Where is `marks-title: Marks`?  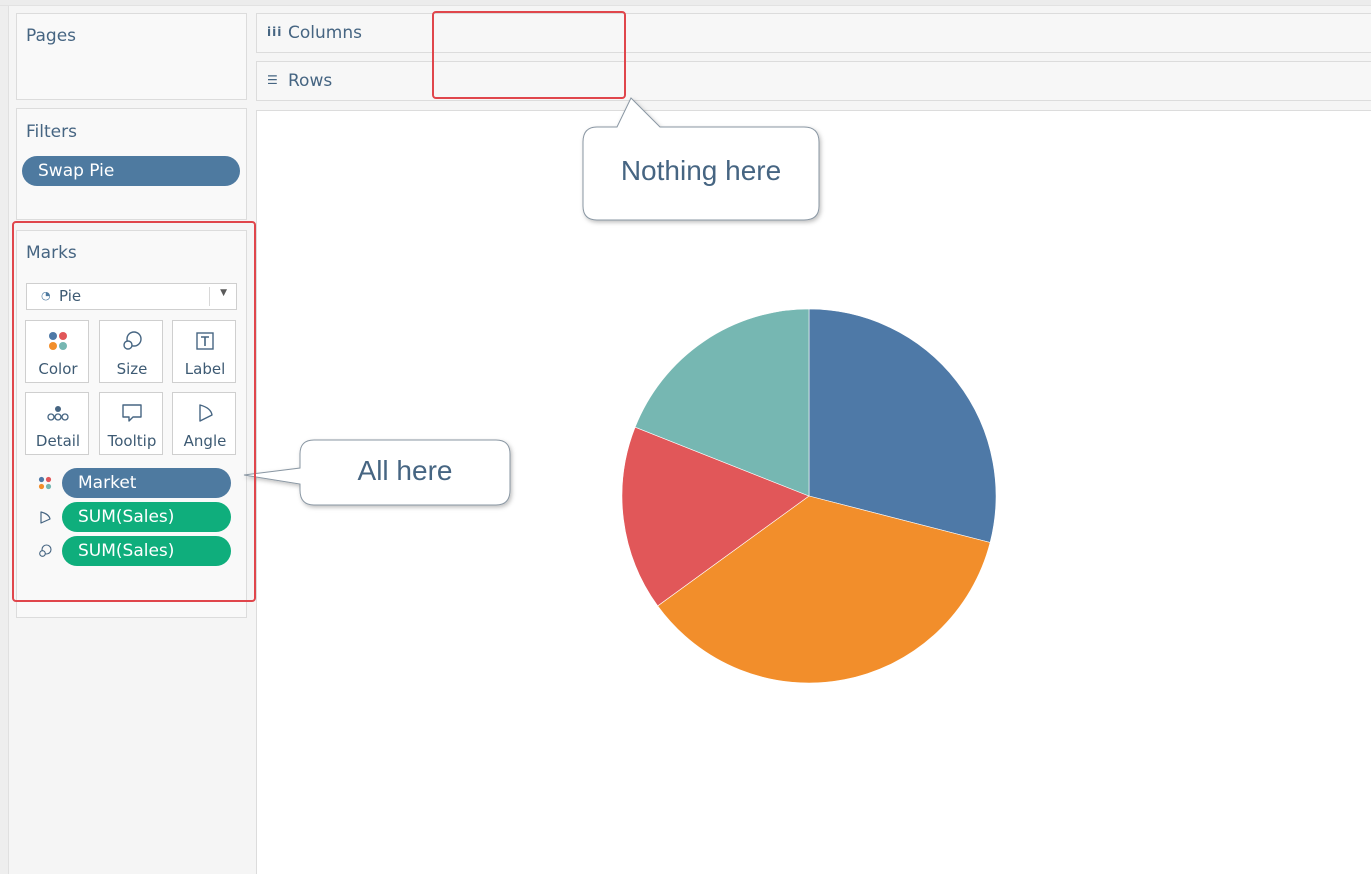
marks-title: Marks is located at coordinates (51, 253).